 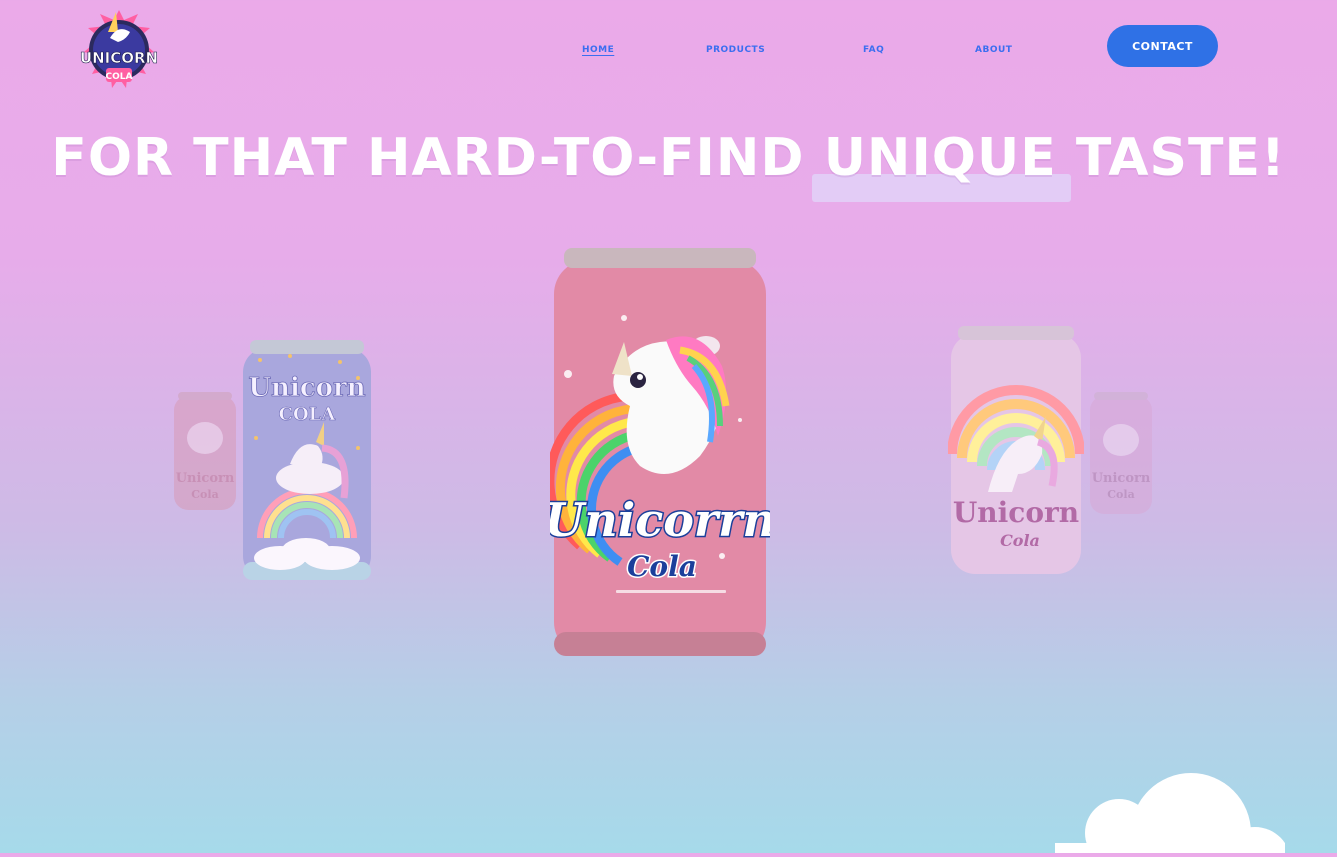 I want to click on hero-text-before: FOR THAT HARD-TO-FIND, so click(x=428, y=158).